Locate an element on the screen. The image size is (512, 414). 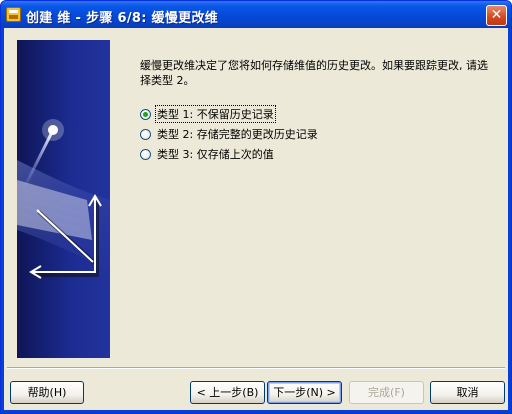
radio-label: 类型 2: 存储完整的更改历史记录 is located at coordinates (237, 134).